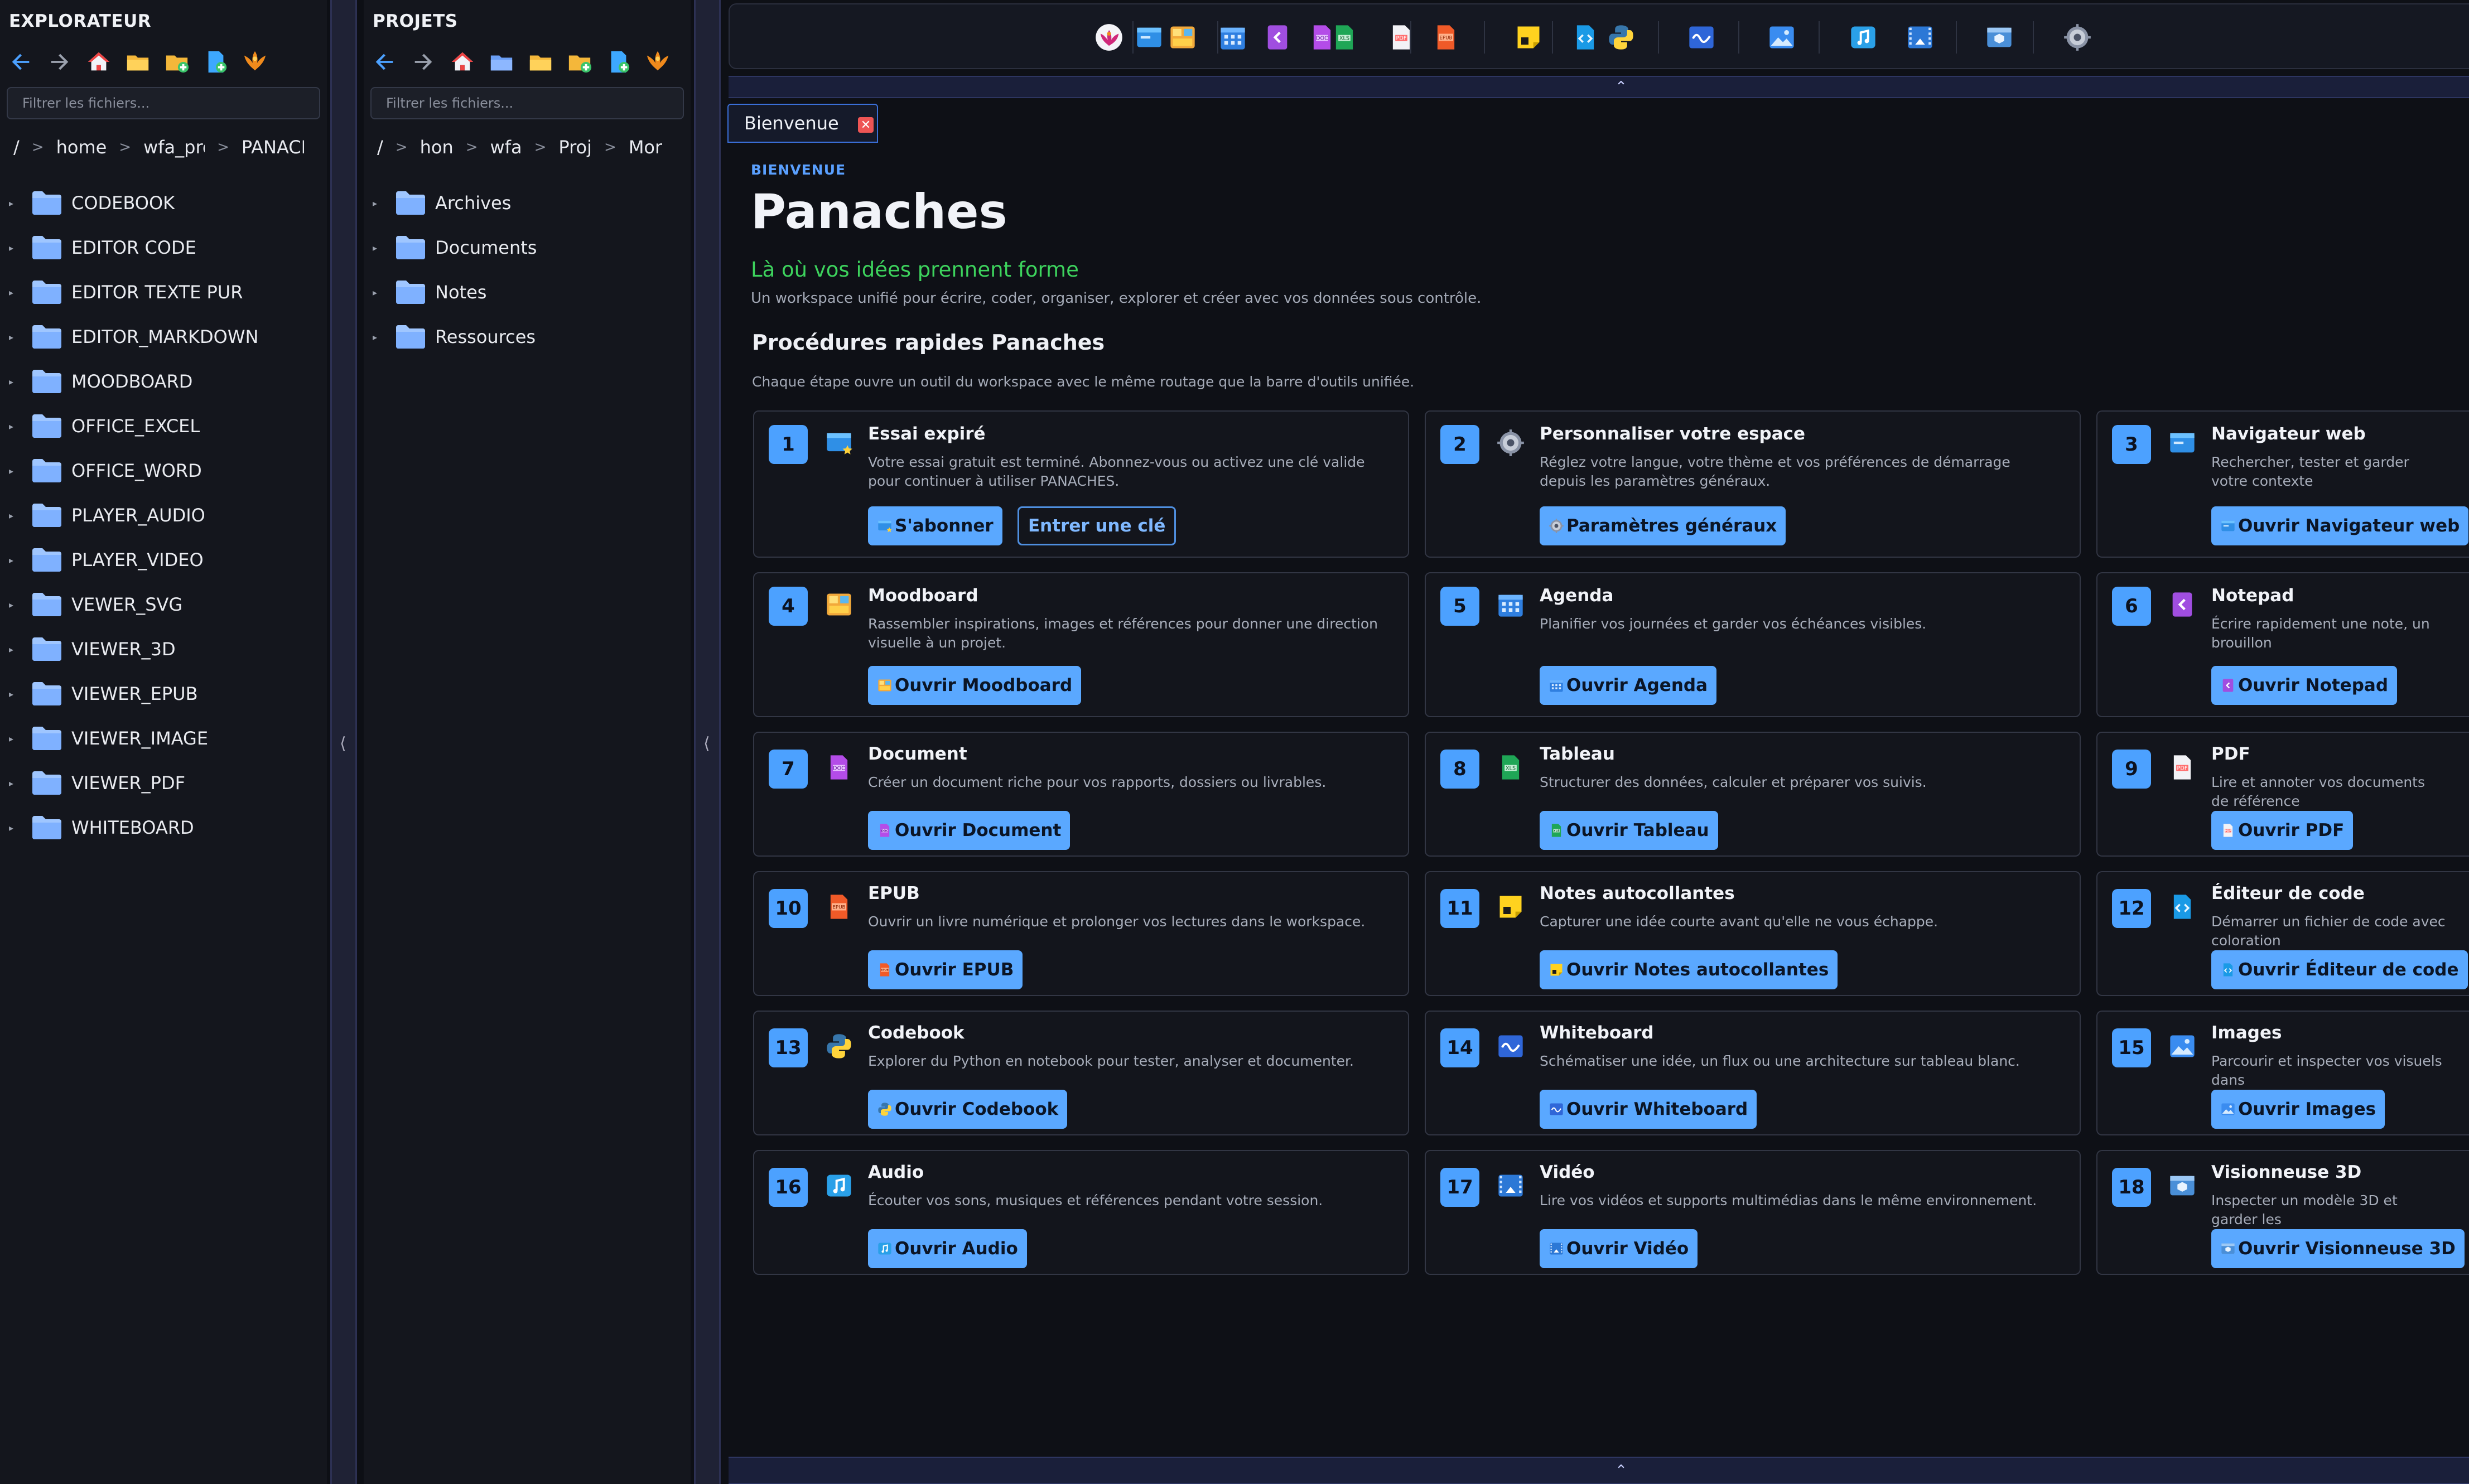  Describe the element at coordinates (715, 742) in the screenshot. I see `projects-splitter: ⟨ ⋮` at that location.